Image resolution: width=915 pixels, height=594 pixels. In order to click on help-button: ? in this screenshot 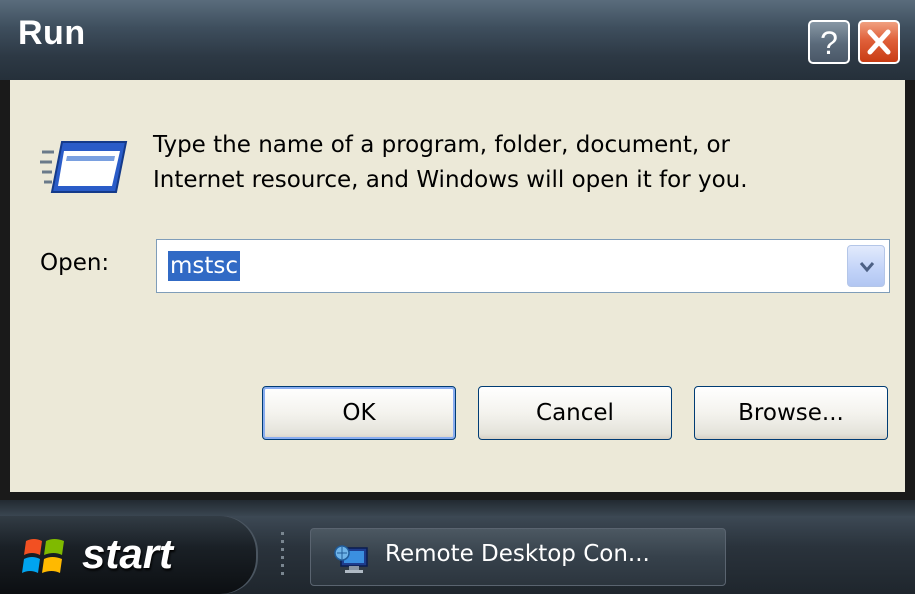, I will do `click(829, 42)`.